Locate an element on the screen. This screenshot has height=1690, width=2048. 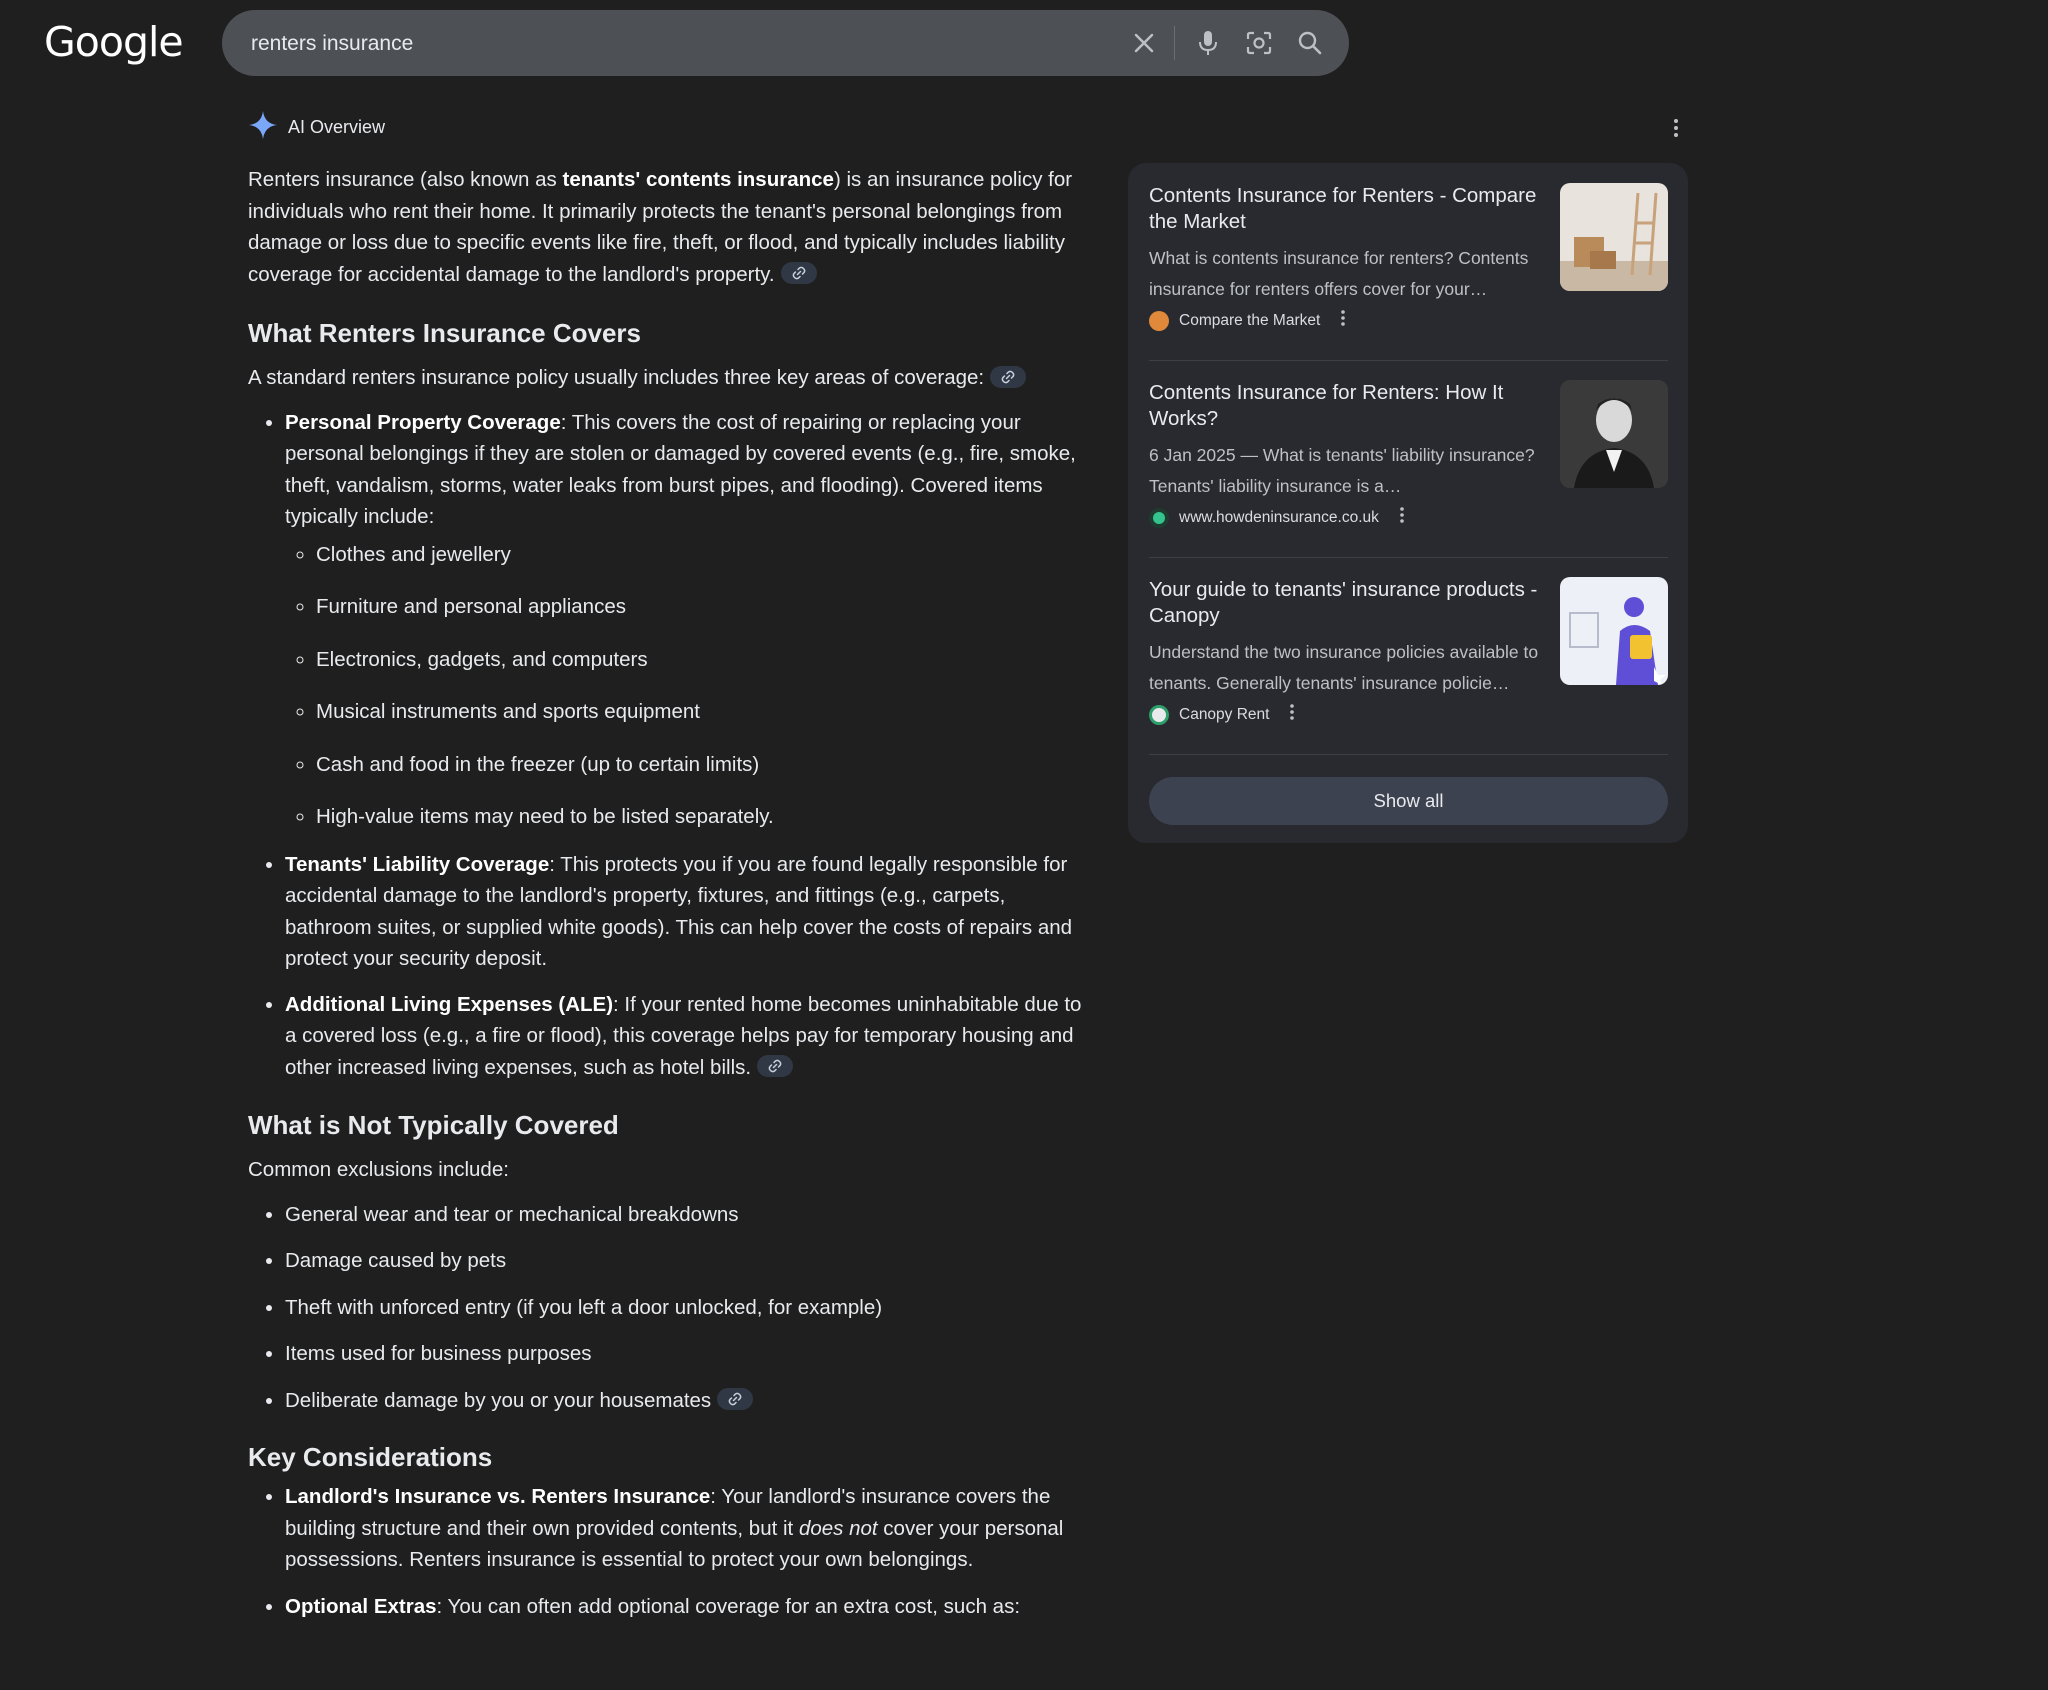
list-item: Clothes and jewellery is located at coordinates (702, 554).